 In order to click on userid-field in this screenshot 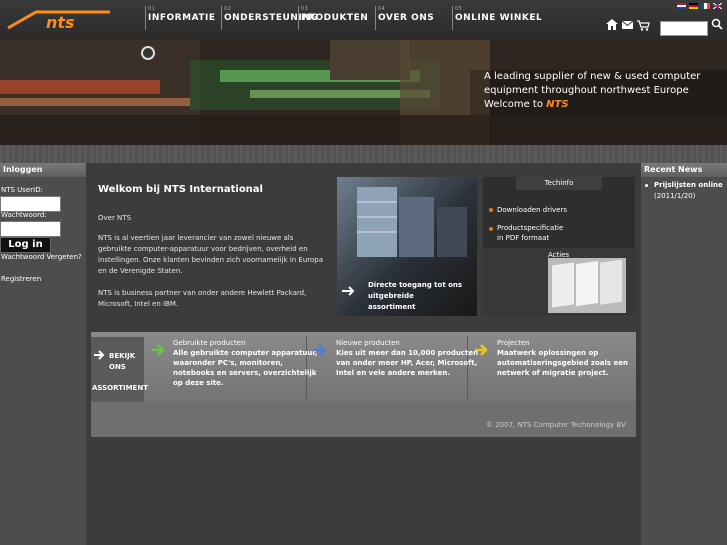, I will do `click(30, 204)`.